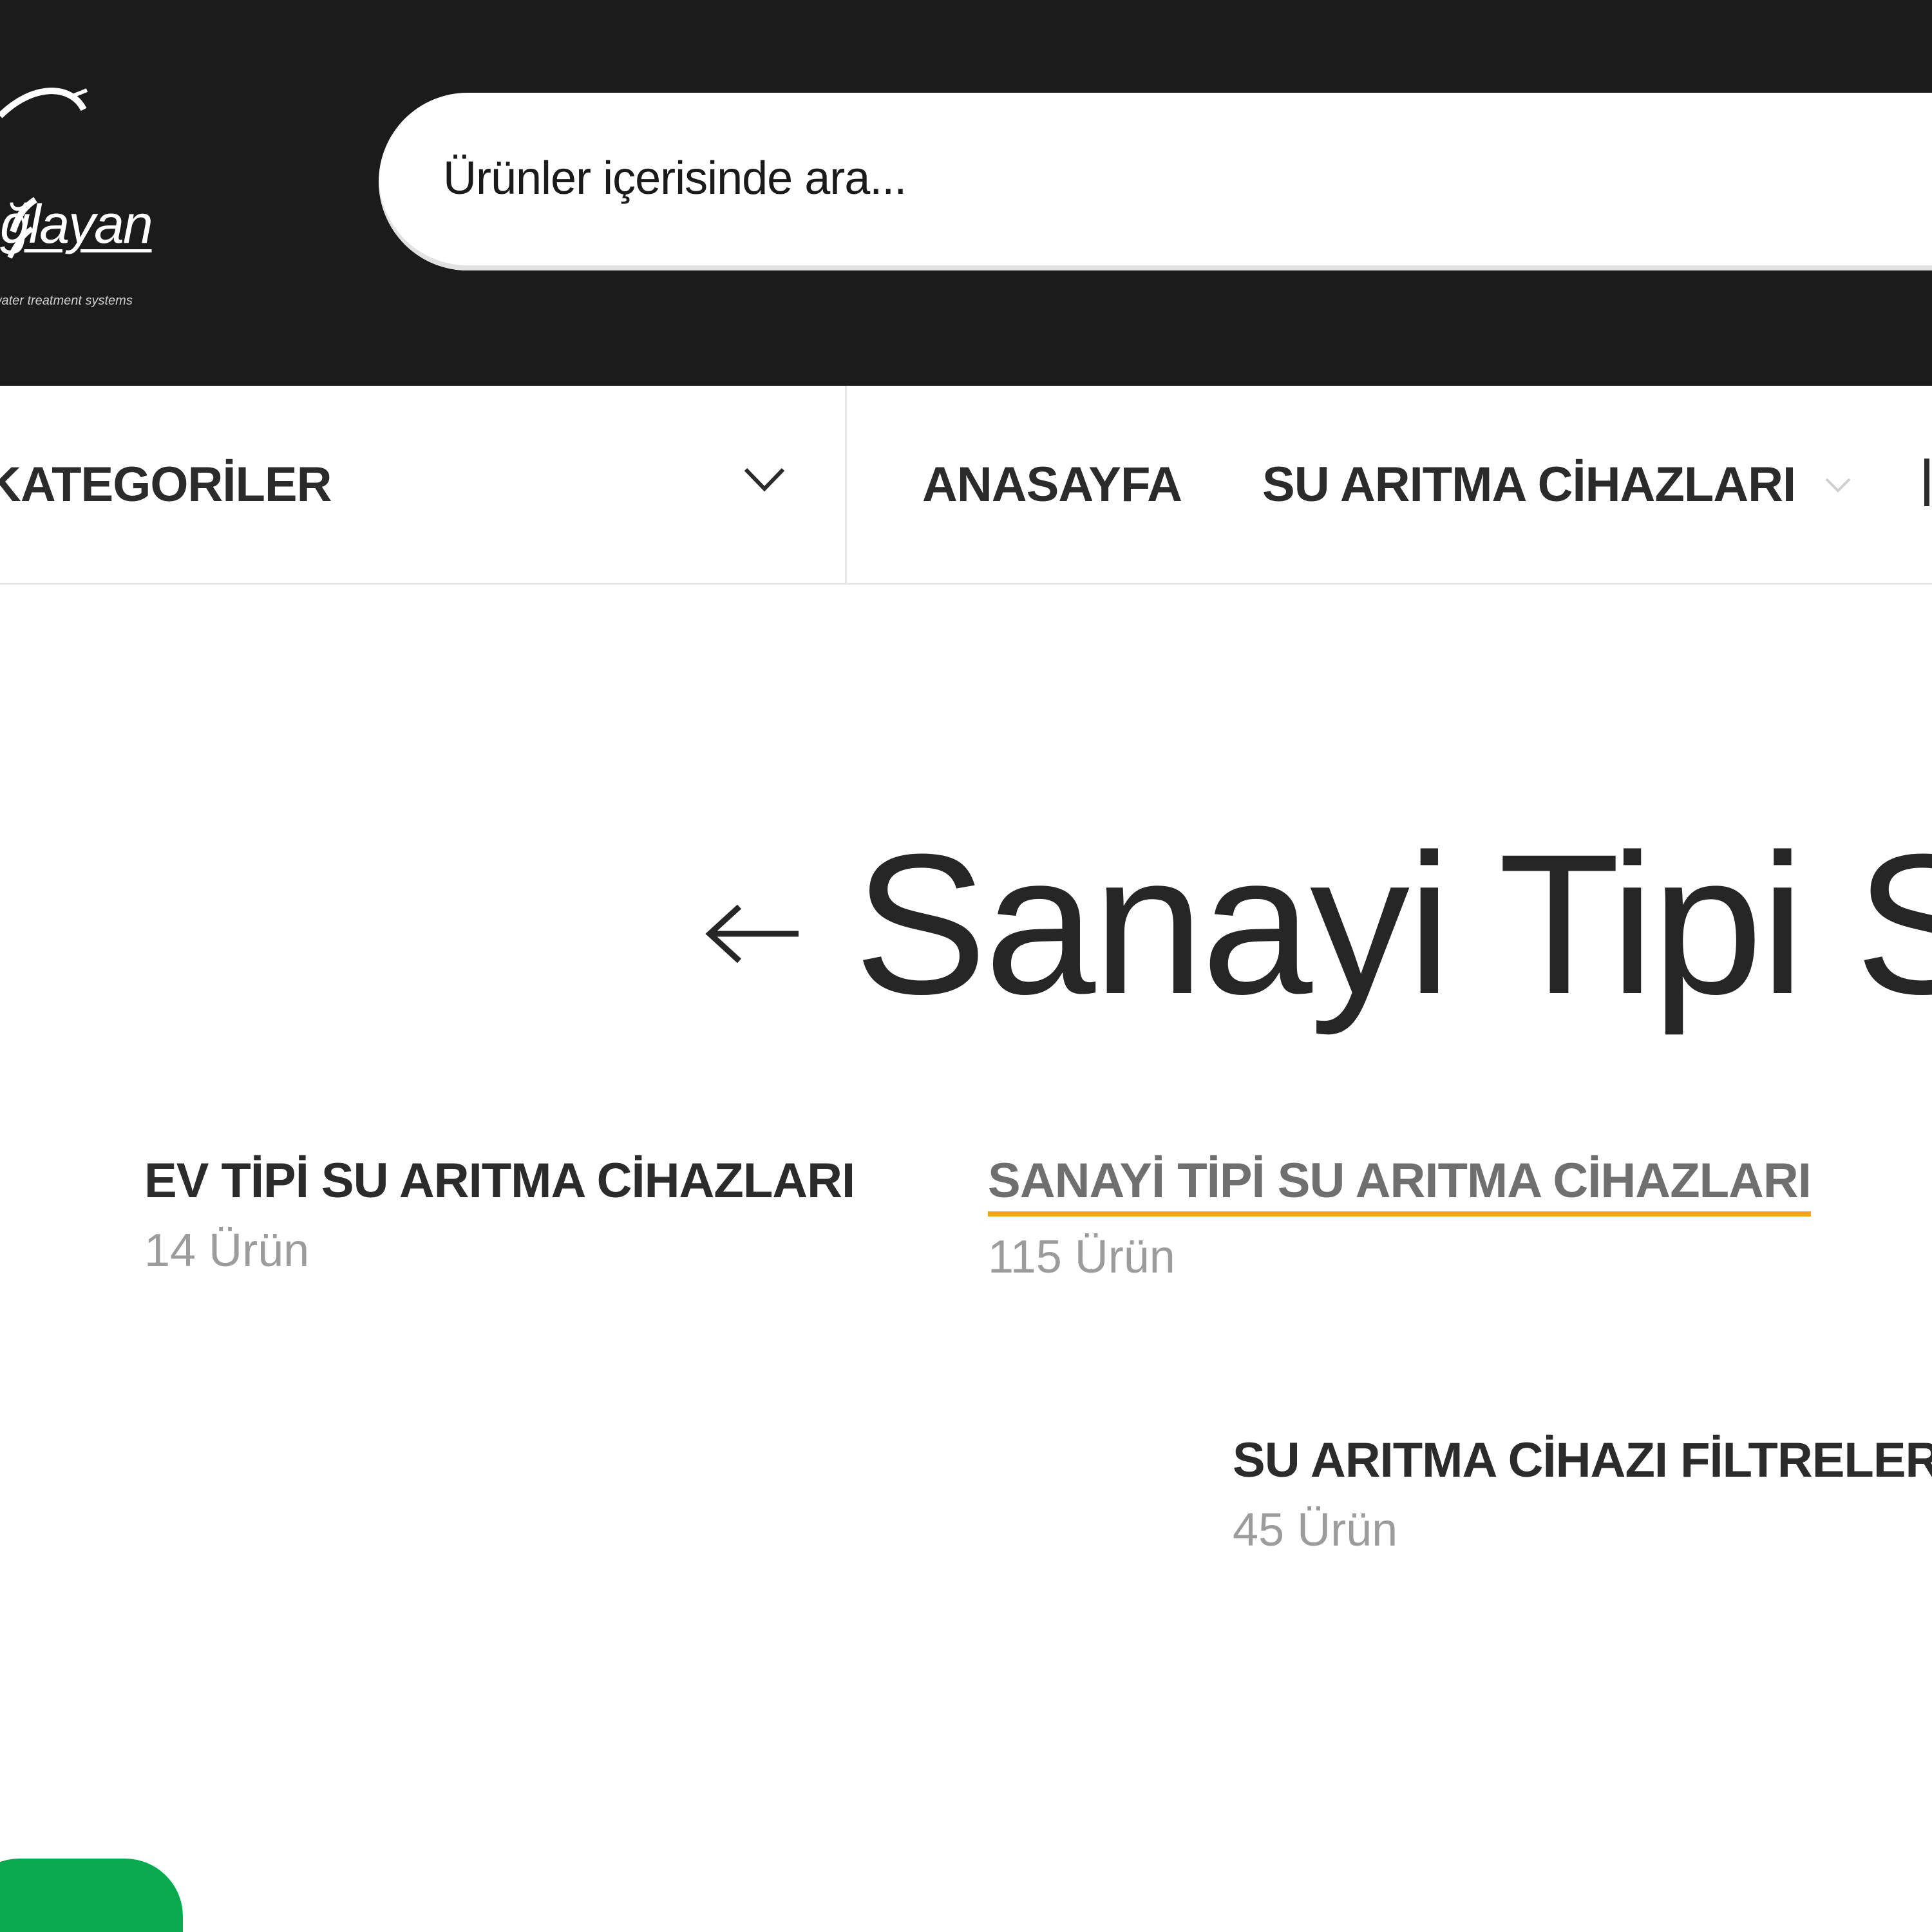 This screenshot has height=1932, width=1932. What do you see at coordinates (227, 1251) in the screenshot?
I see `category-count: 14 Ürün` at bounding box center [227, 1251].